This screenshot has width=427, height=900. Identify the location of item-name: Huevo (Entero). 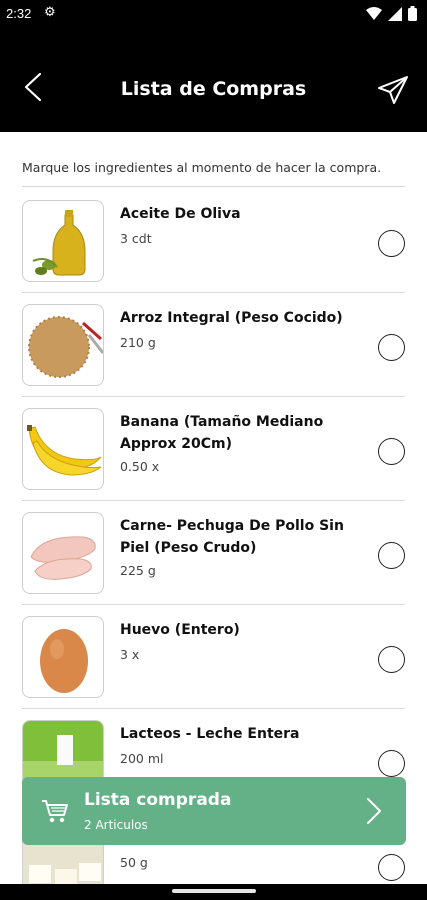
(180, 630).